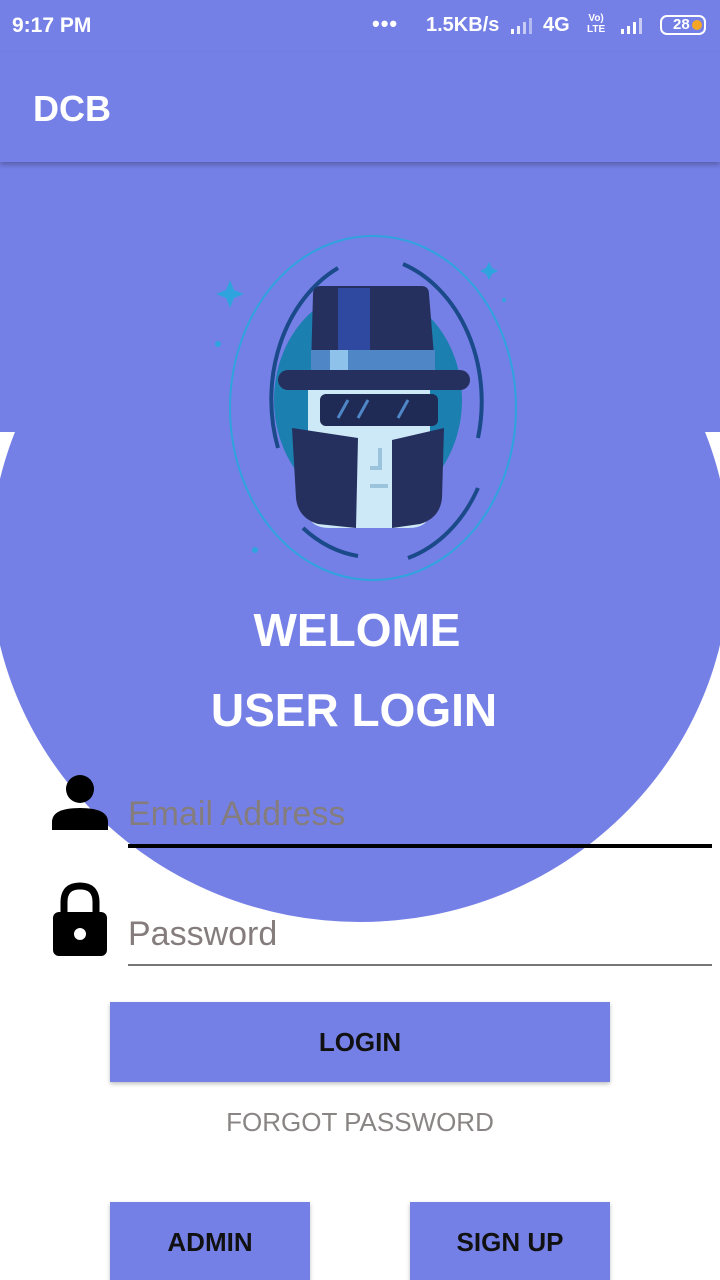 The image size is (720, 1280). Describe the element at coordinates (360, 107) in the screenshot. I see `app-bar: DCB` at that location.